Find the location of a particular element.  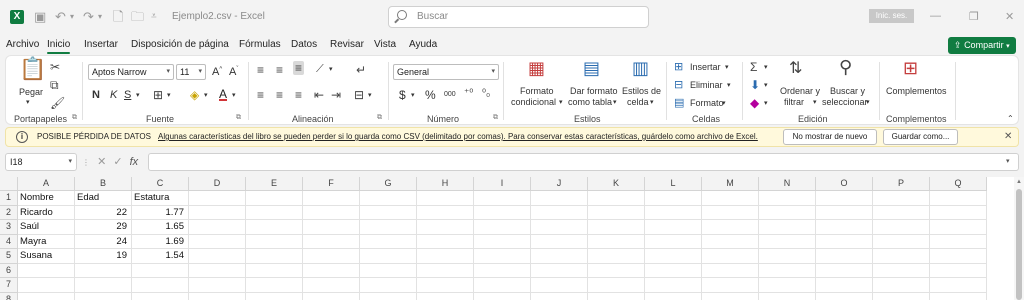

format-as-table-label-2: como tabla is located at coordinates (590, 102).